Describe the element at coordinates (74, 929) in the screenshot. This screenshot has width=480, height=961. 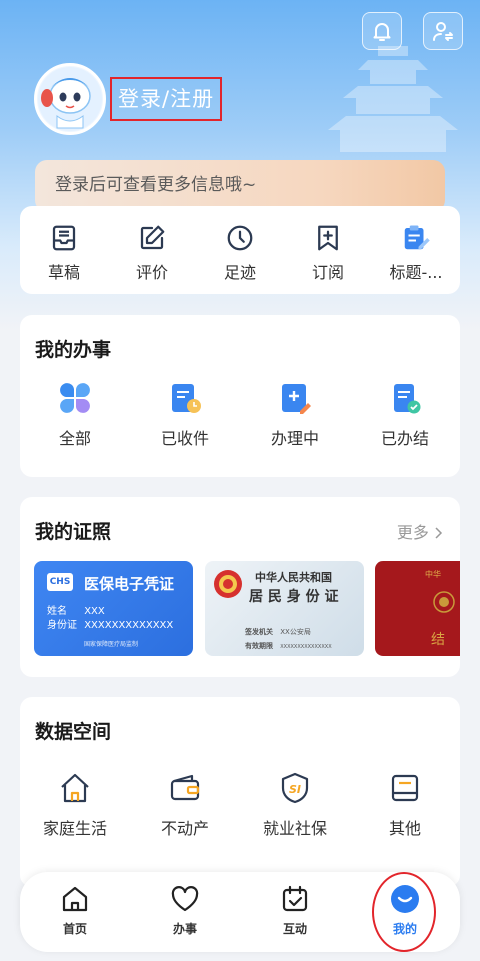
I see `tab-label: 首页` at that location.